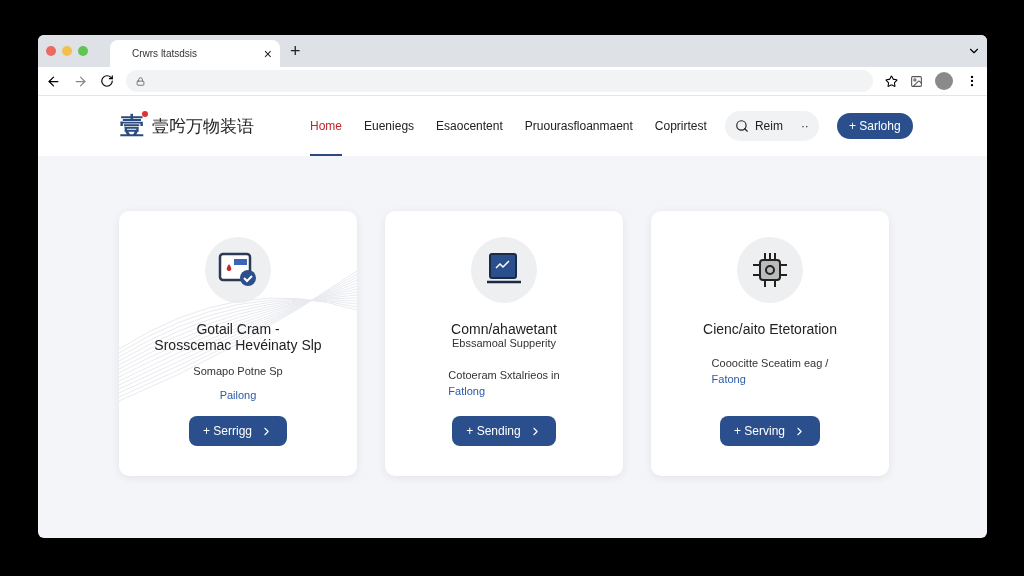 The height and width of the screenshot is (576, 1024). I want to click on card-button: + Serving, so click(770, 431).